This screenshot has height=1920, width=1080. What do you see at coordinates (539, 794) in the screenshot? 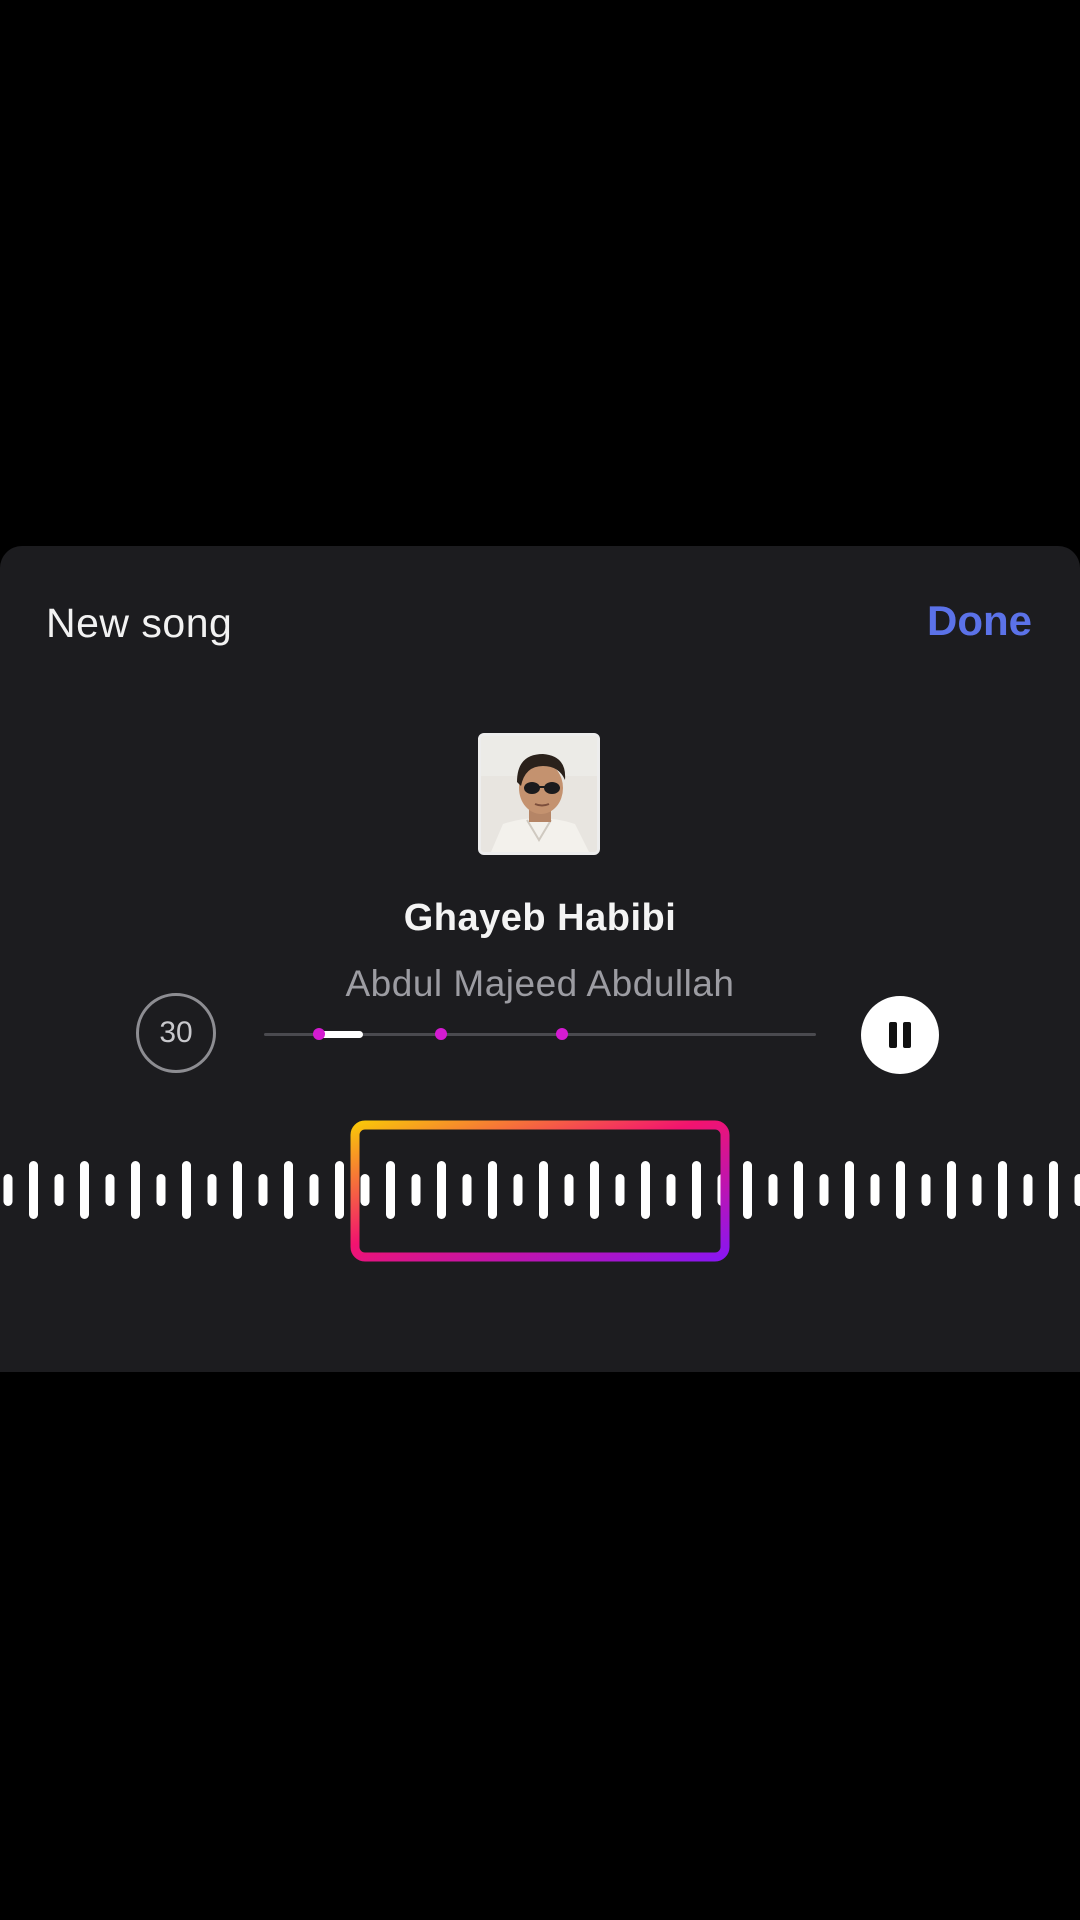
I see `album-artwork` at bounding box center [539, 794].